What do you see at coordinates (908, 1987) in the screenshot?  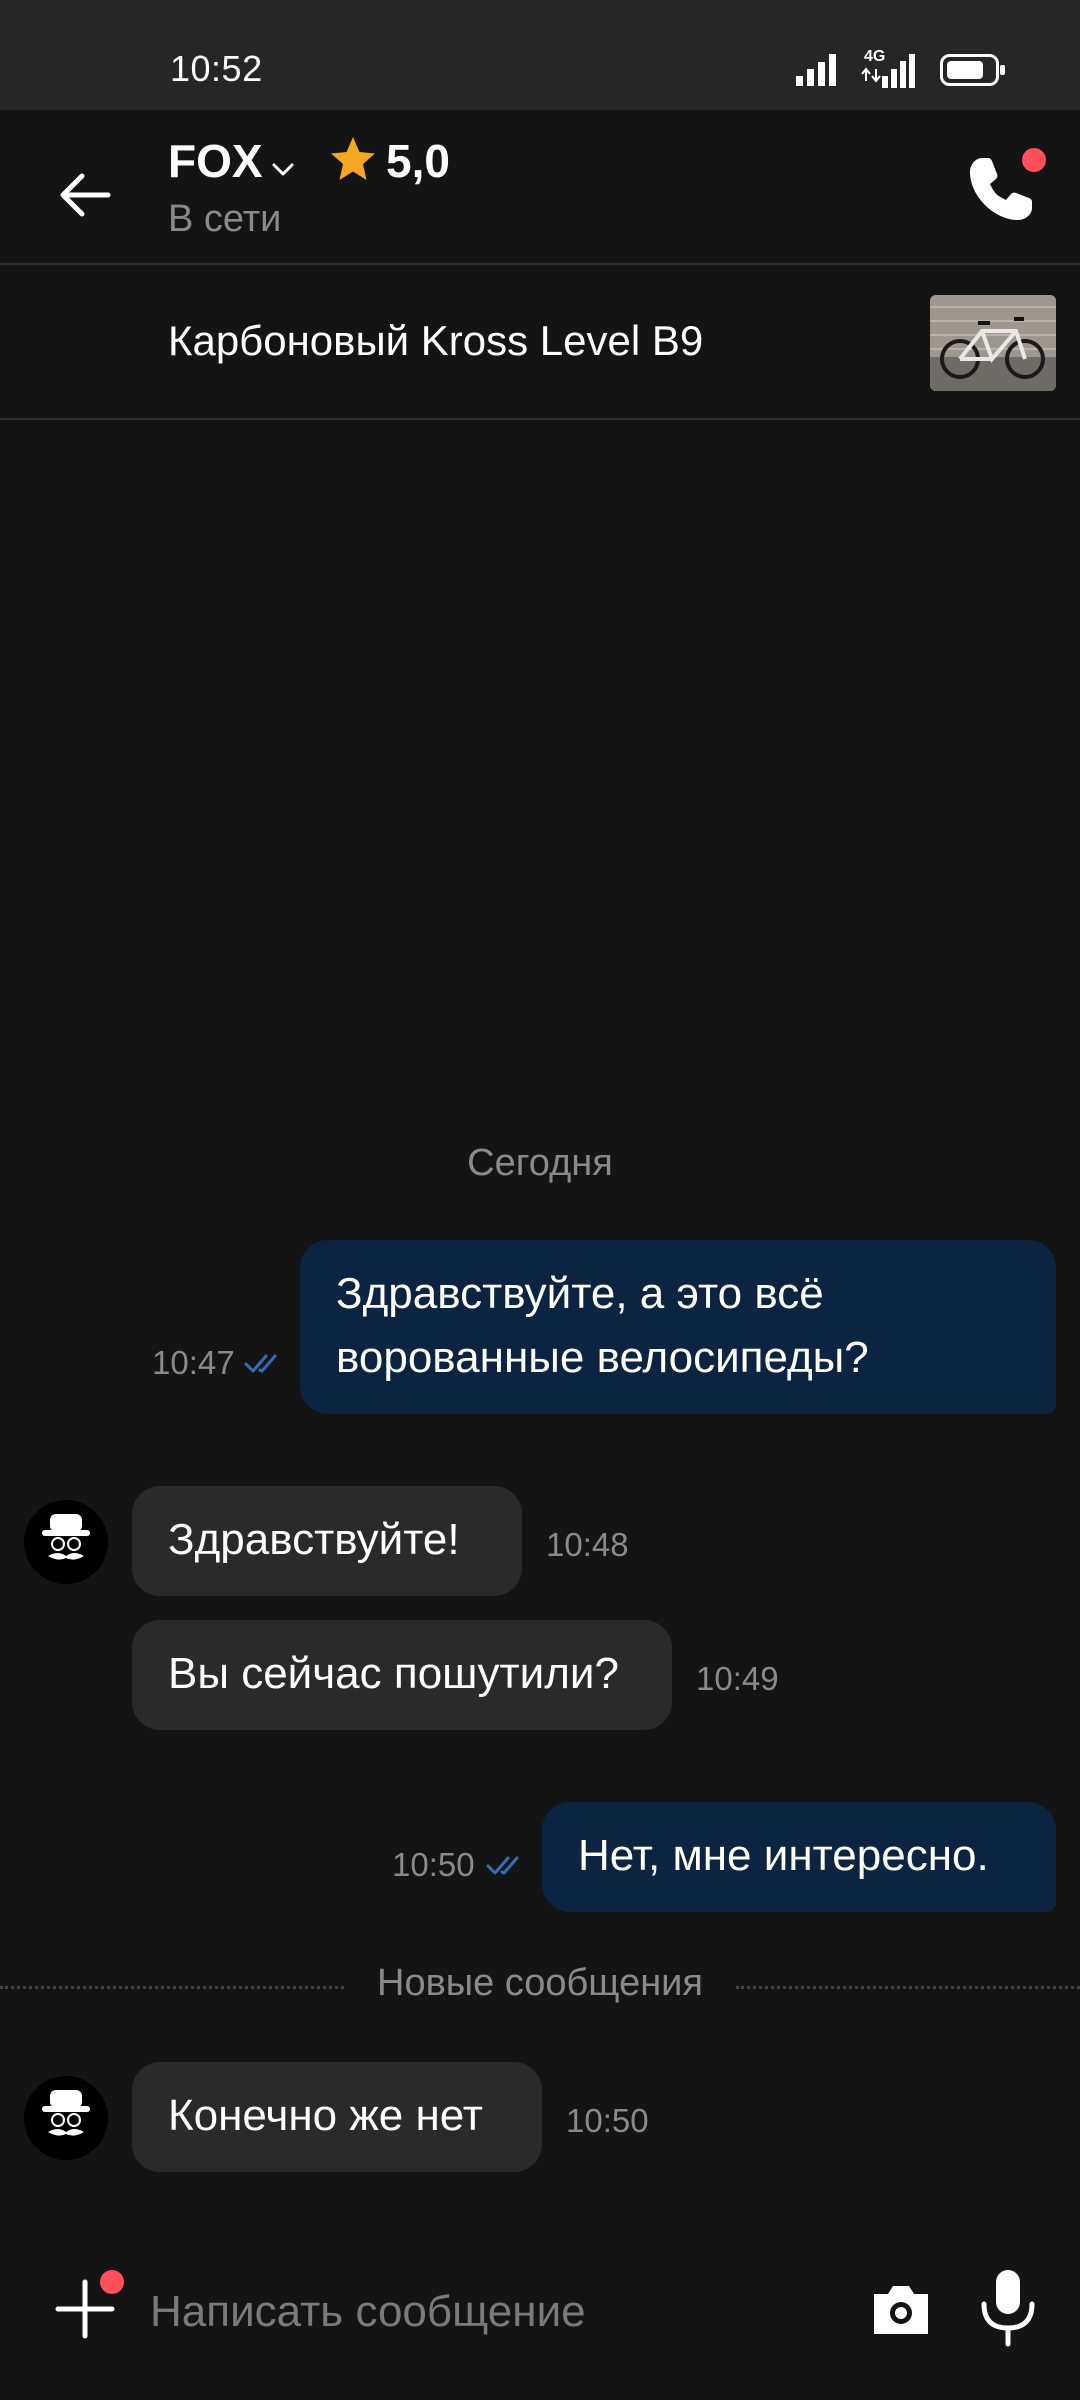 I see `separator-line-right` at bounding box center [908, 1987].